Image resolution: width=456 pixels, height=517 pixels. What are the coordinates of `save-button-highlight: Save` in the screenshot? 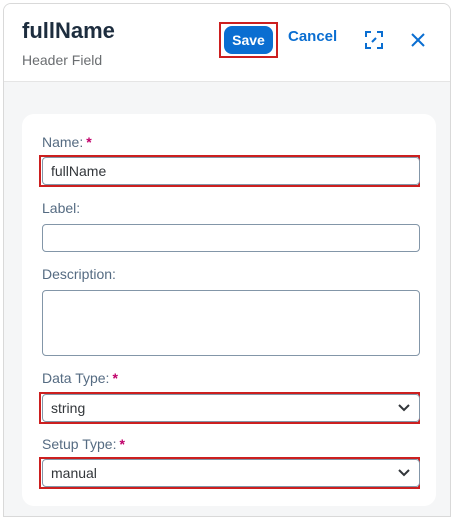 It's located at (248, 40).